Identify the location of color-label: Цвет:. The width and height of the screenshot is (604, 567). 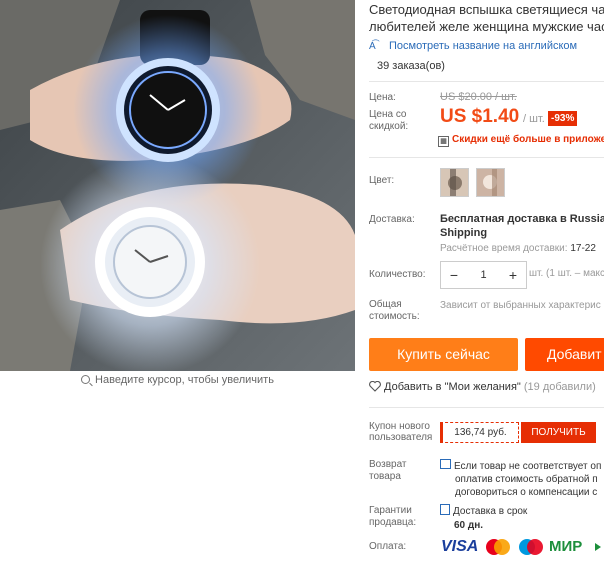
(382, 180).